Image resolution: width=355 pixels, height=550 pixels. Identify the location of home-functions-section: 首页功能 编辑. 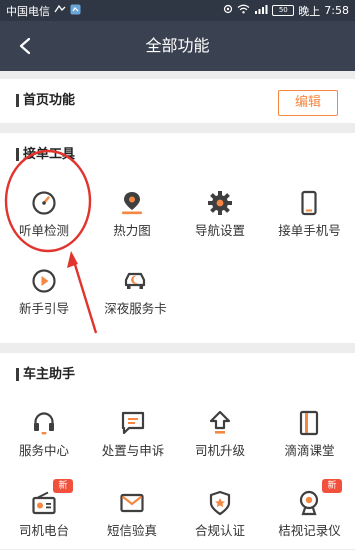
(177, 101).